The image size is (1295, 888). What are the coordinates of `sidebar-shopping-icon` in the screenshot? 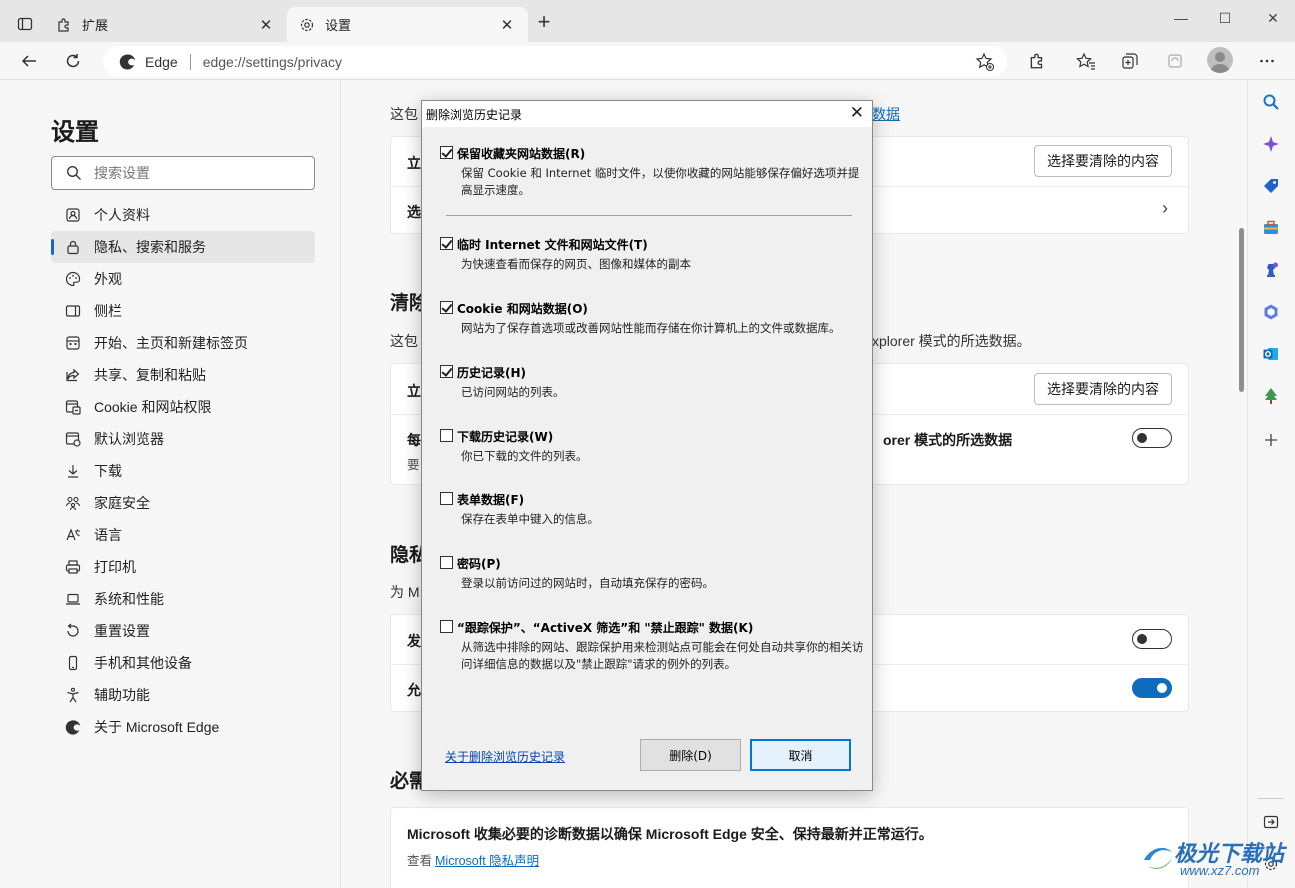 It's located at (1271, 186).